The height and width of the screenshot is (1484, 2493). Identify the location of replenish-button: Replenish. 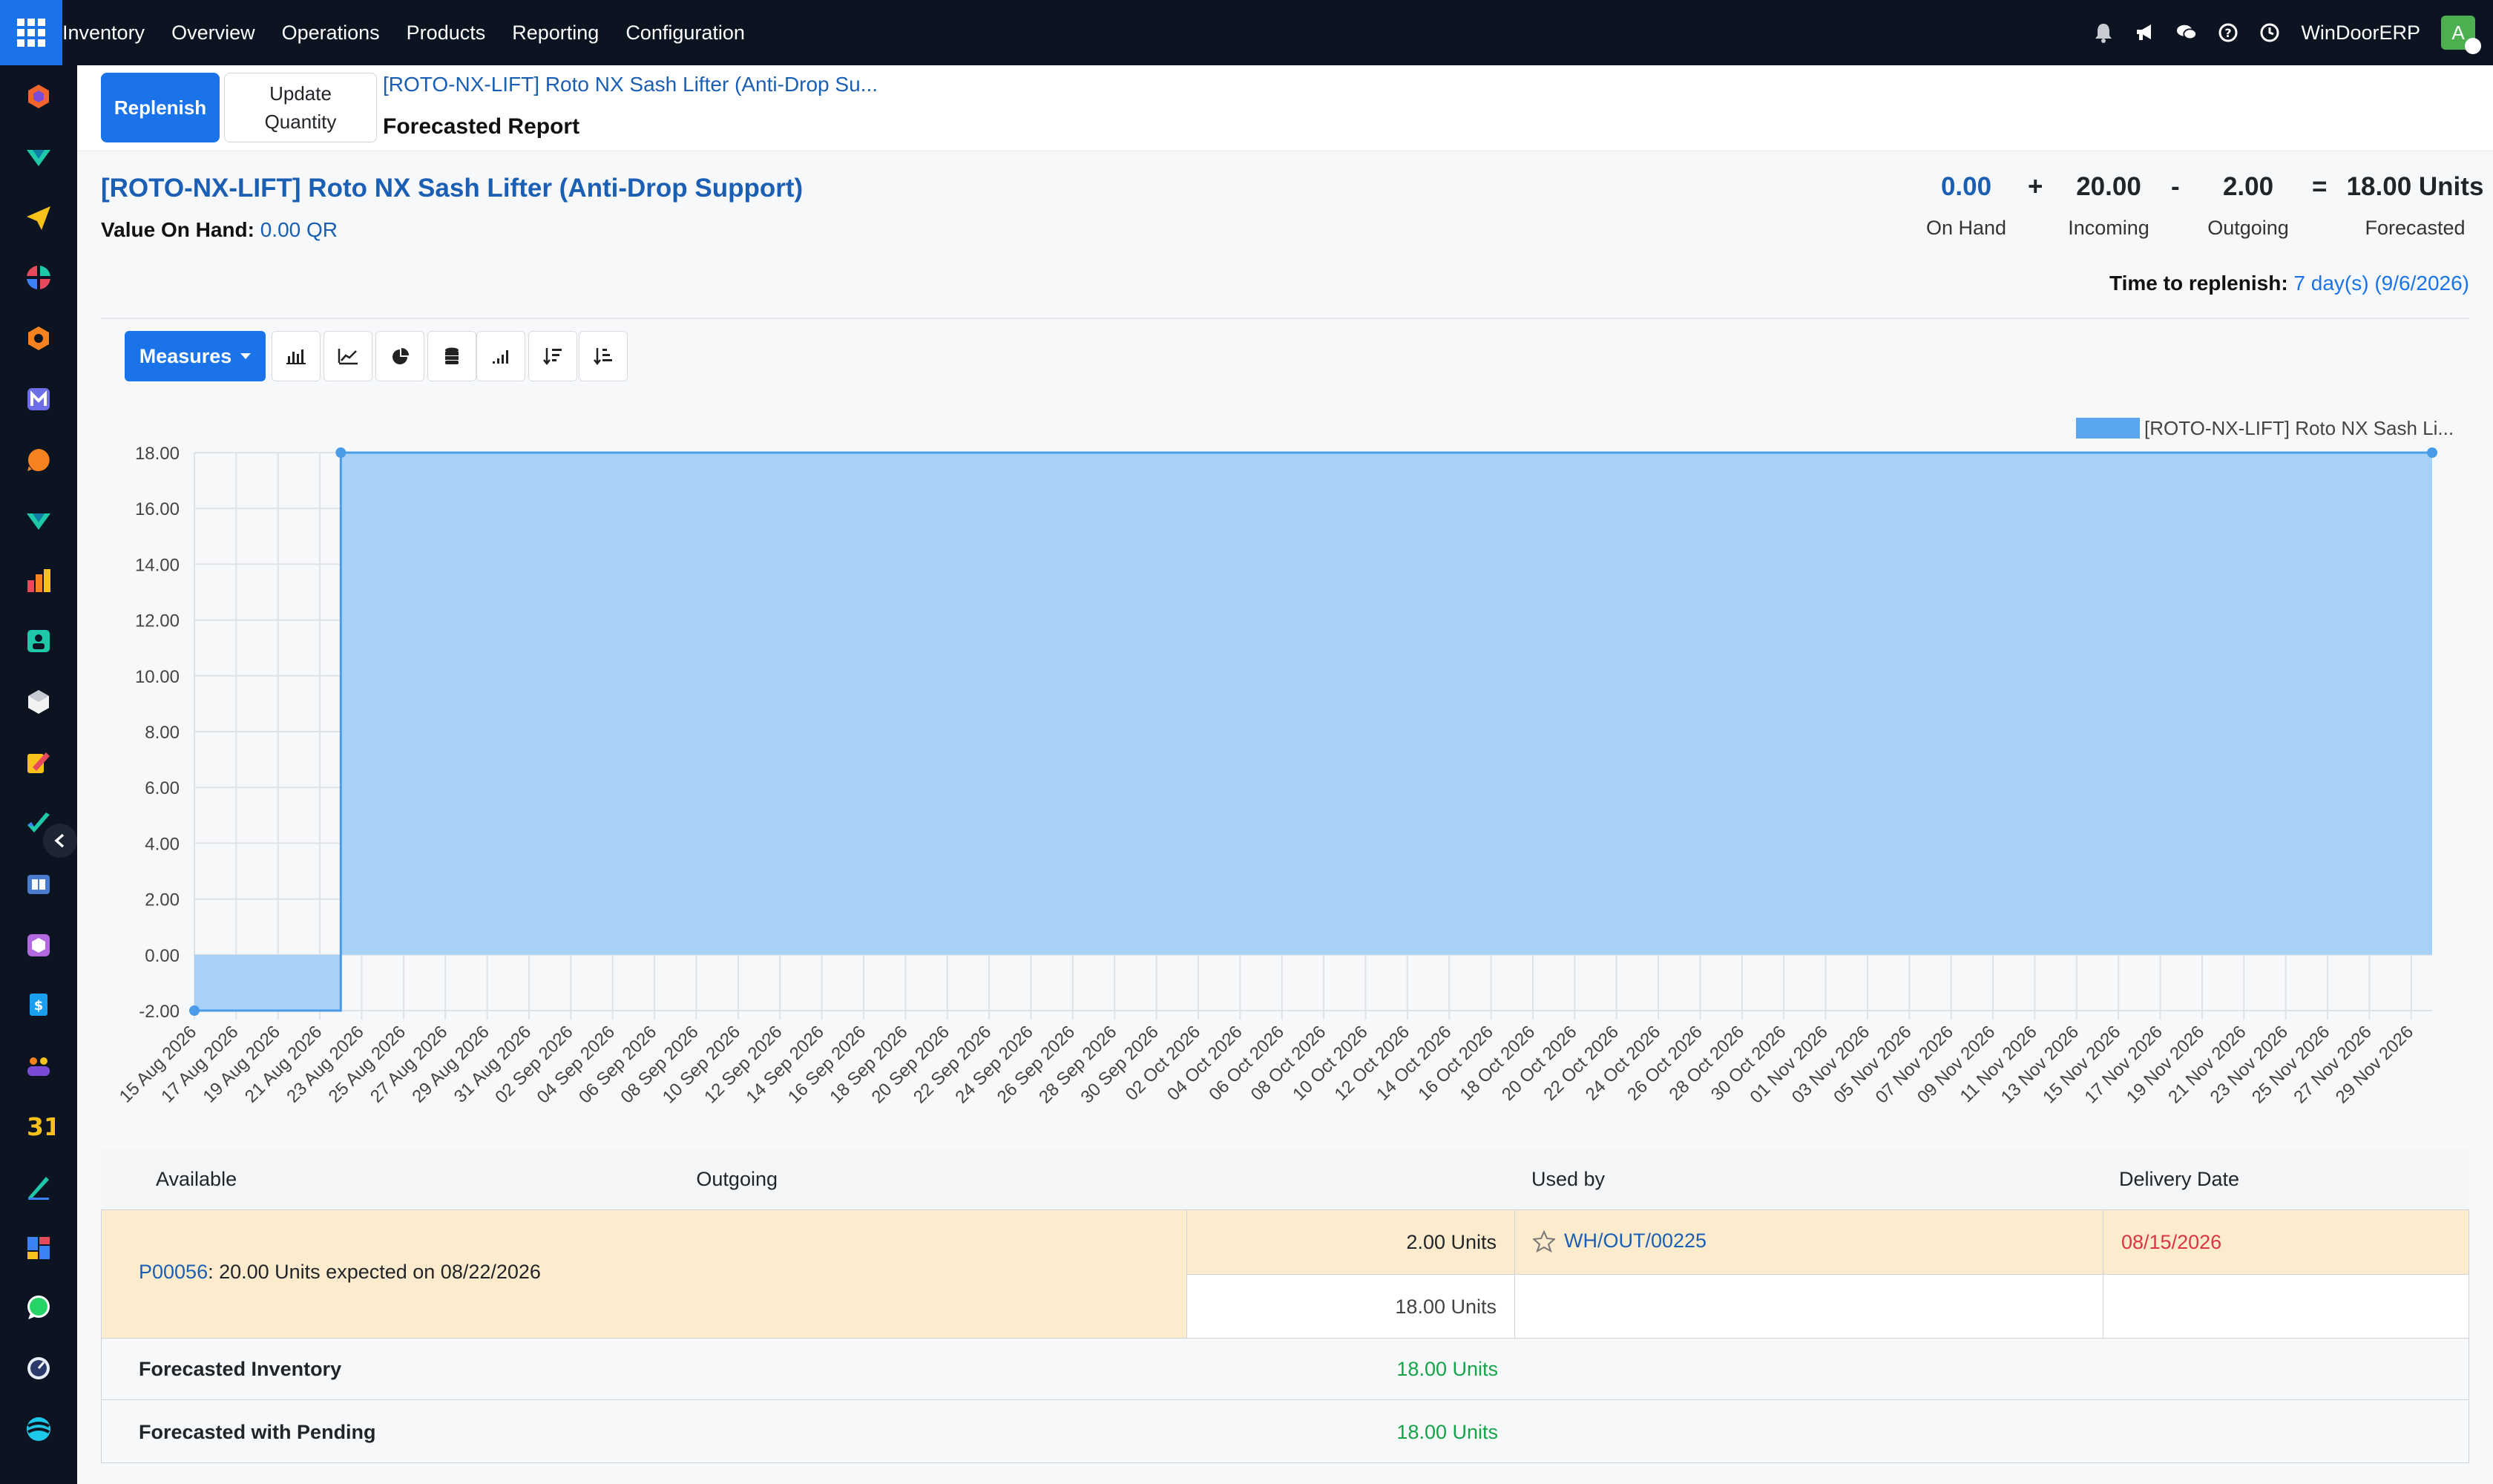
(160, 107).